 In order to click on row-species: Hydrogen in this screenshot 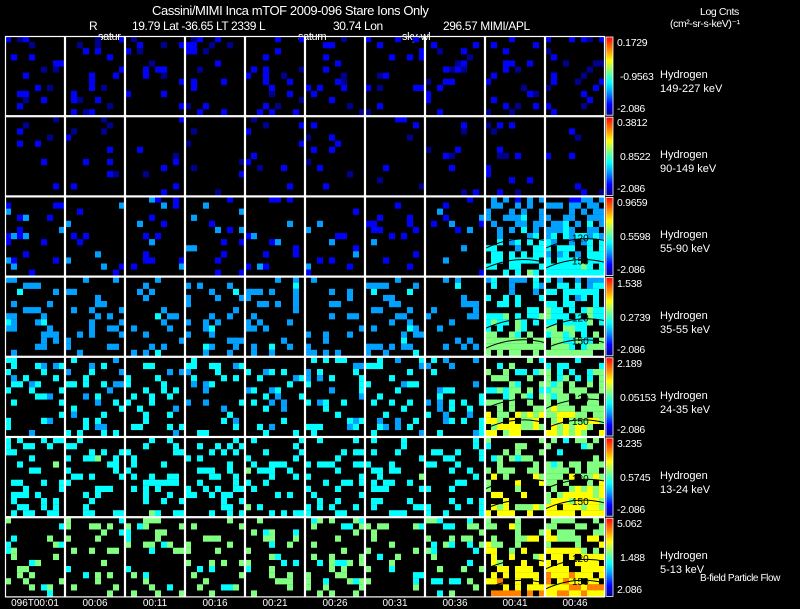, I will do `click(684, 476)`.